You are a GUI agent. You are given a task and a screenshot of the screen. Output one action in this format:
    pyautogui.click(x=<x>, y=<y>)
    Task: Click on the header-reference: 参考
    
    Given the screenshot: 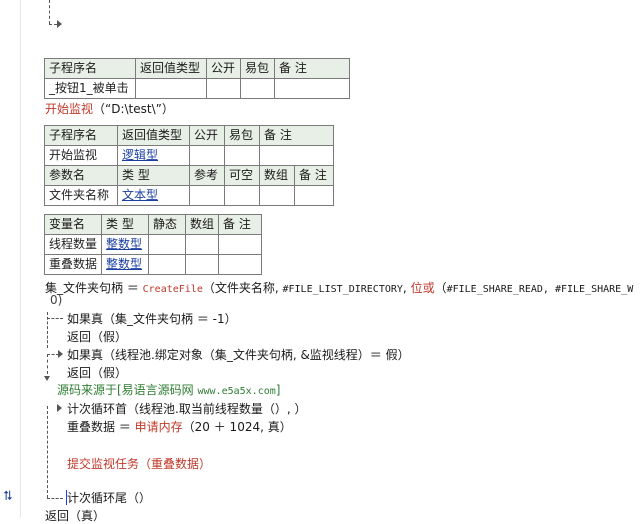 What is the action you would take?
    pyautogui.click(x=207, y=175)
    